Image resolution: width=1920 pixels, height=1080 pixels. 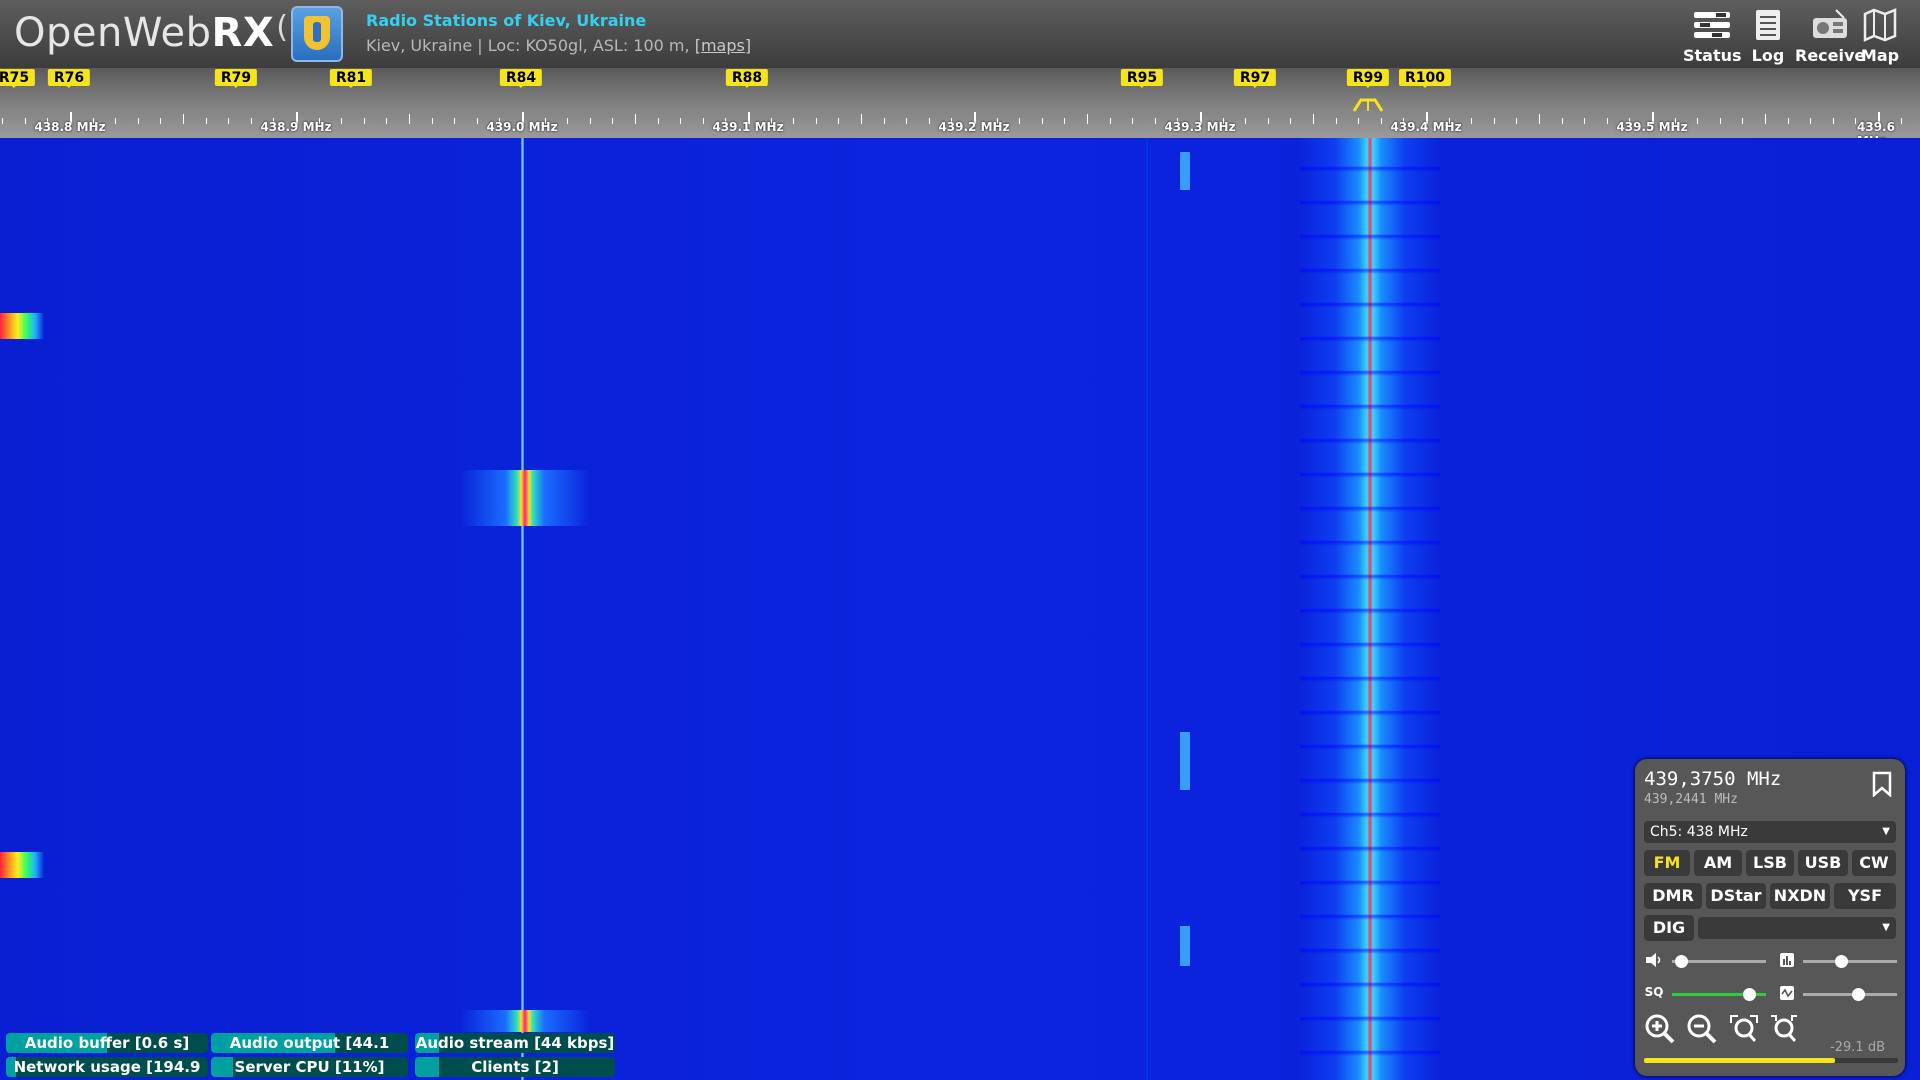 I want to click on bookmark-r79: R79, so click(x=236, y=78).